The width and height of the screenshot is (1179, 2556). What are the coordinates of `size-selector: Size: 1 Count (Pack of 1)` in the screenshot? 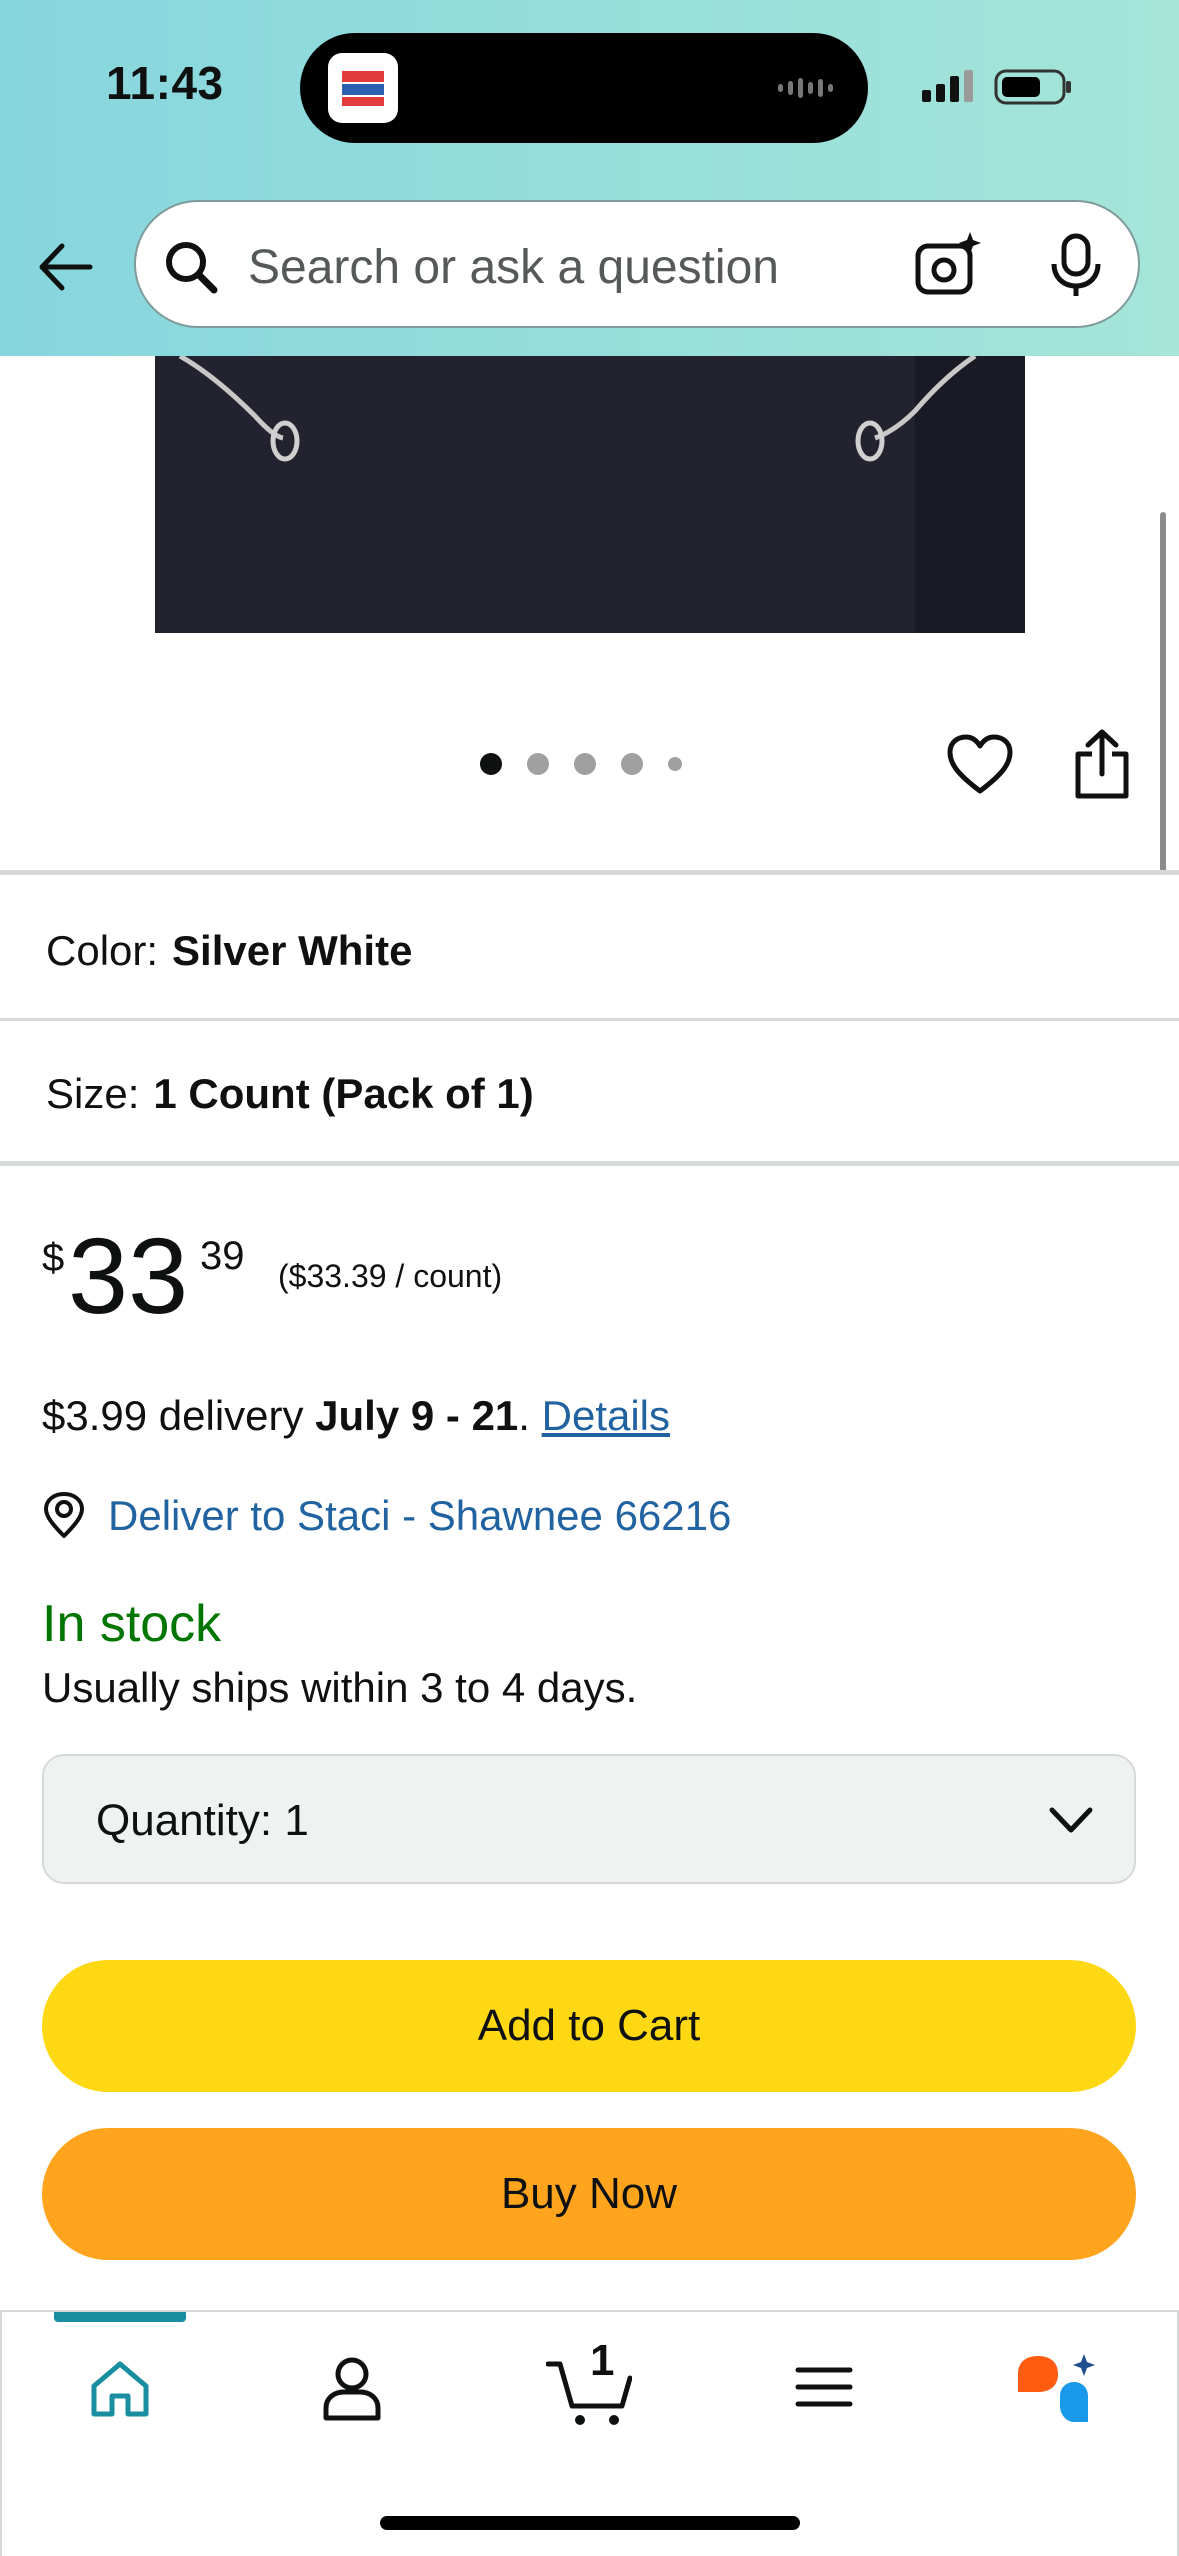 It's located at (290, 1094).